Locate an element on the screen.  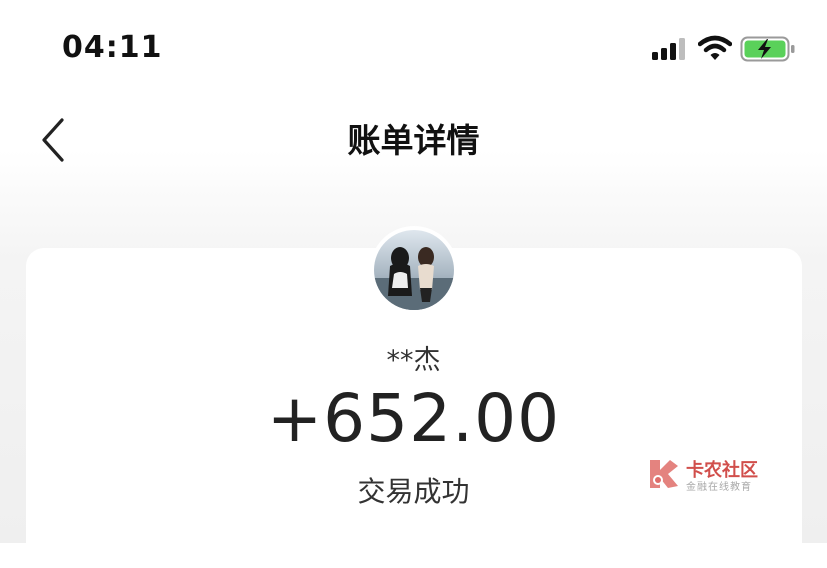
avatar is located at coordinates (414, 270).